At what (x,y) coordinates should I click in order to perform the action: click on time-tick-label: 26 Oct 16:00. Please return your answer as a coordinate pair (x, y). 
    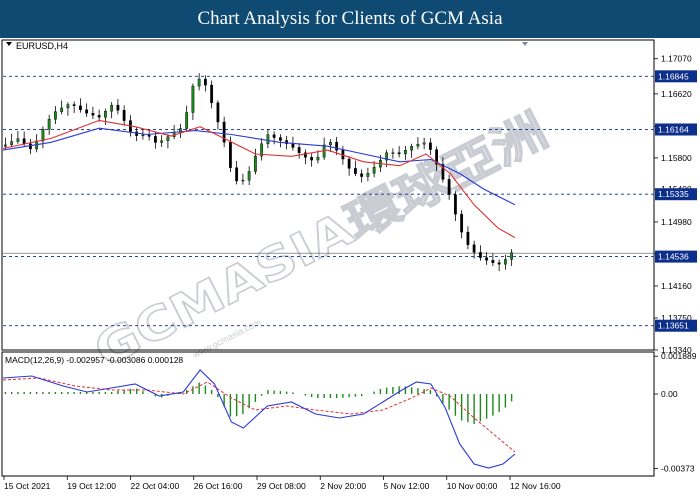
    Looking at the image, I should click on (218, 486).